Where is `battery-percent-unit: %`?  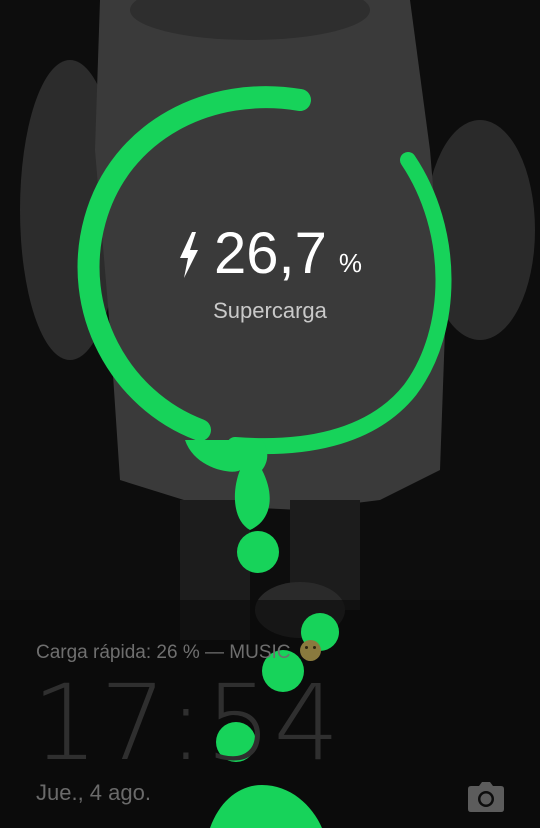
battery-percent-unit: % is located at coordinates (350, 263).